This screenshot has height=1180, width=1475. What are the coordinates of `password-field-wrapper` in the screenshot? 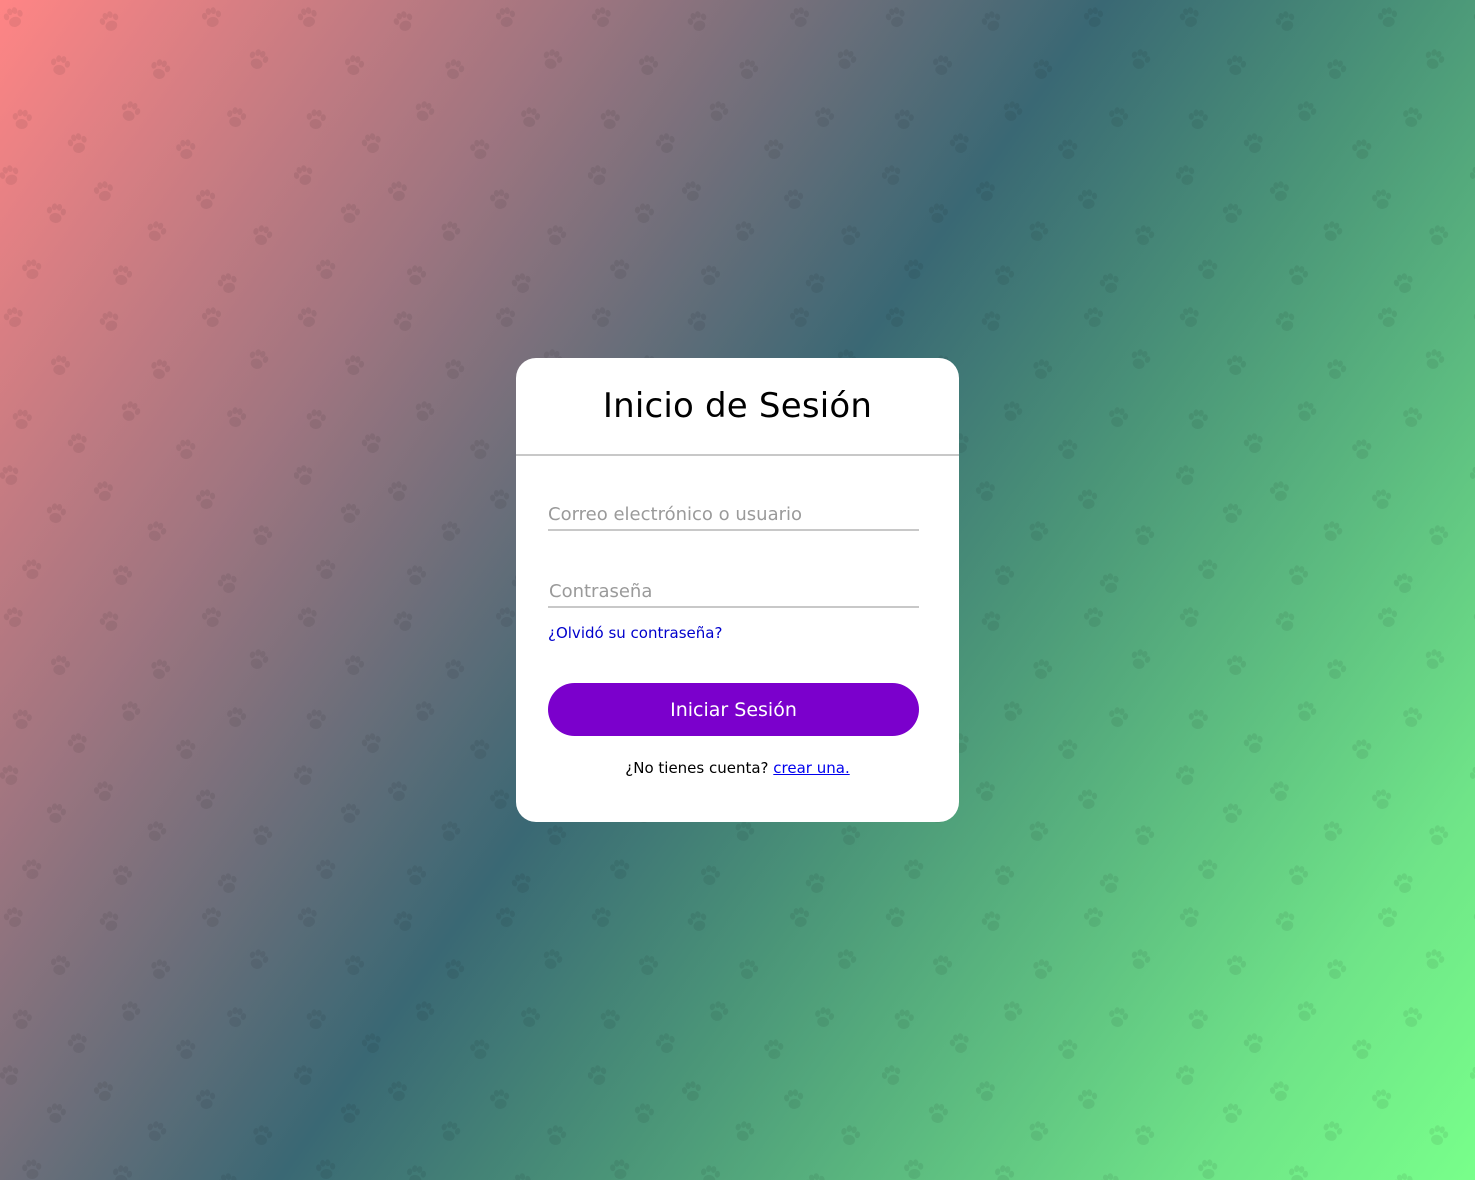 It's located at (734, 594).